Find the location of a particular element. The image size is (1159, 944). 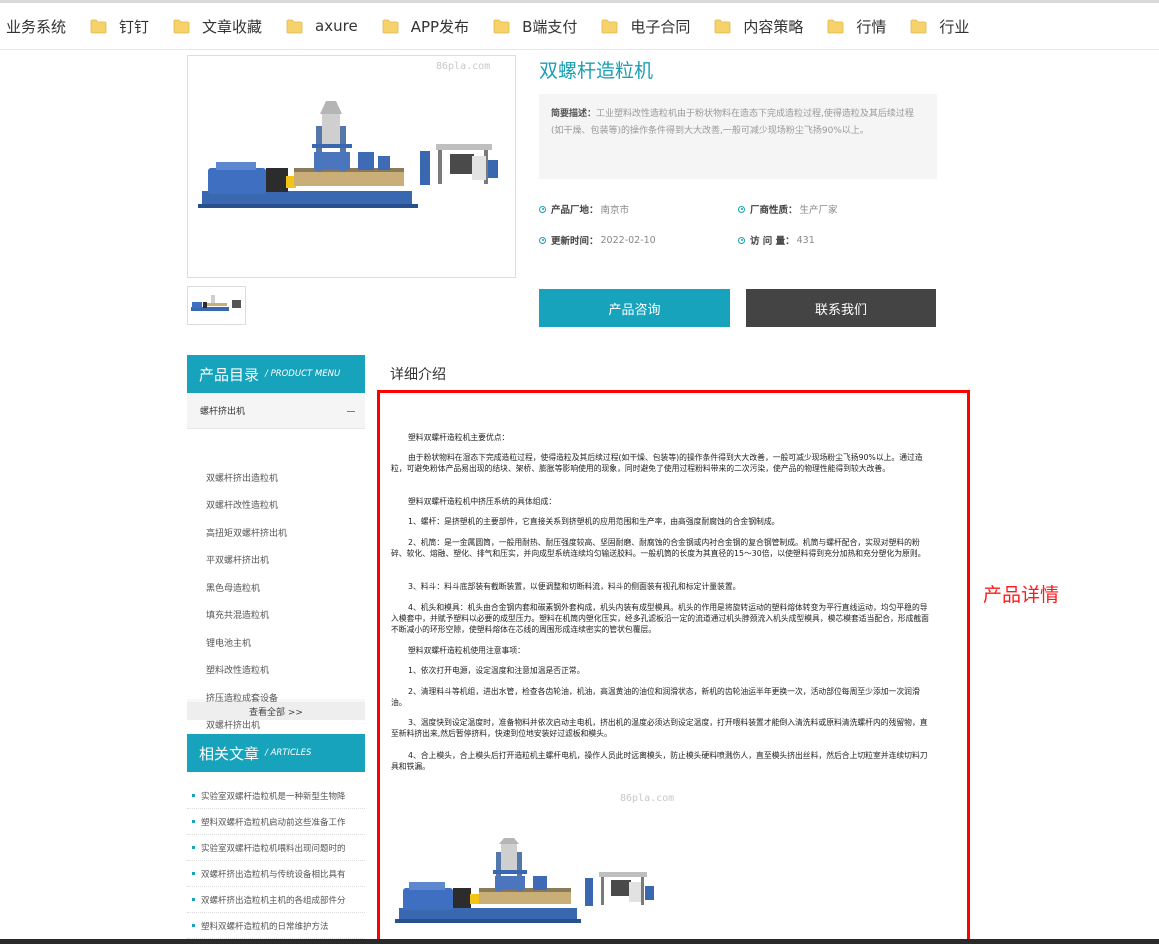

article-link: 双螺杆挤出造粒机与传统设备相比具有 is located at coordinates (276, 874).